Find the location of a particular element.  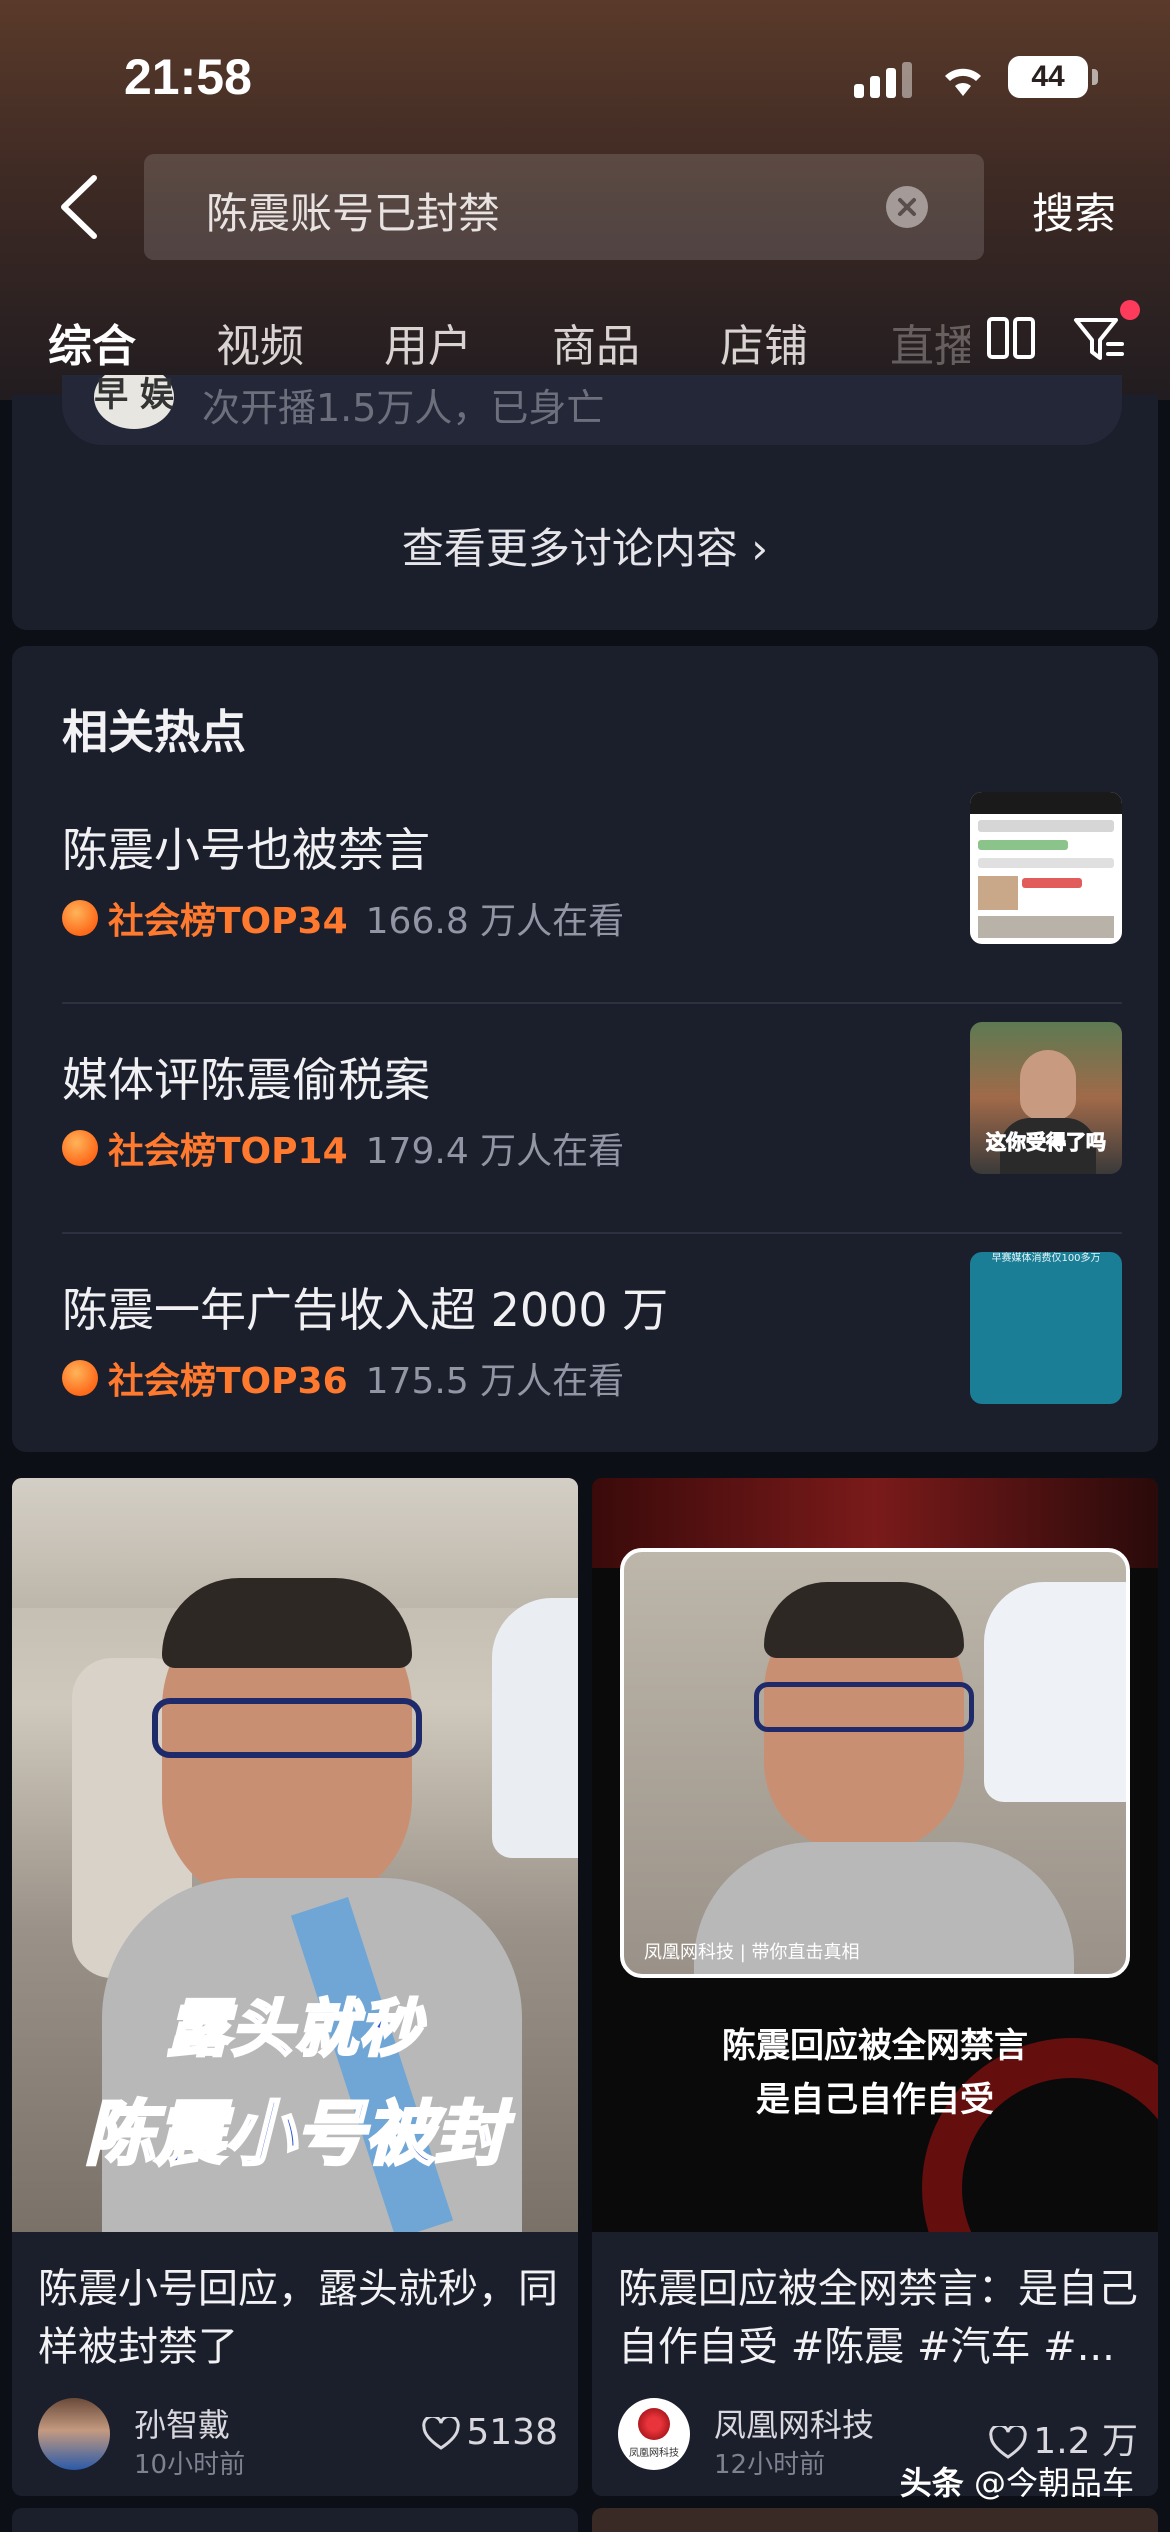

tab-live: 直播 is located at coordinates (930, 342).